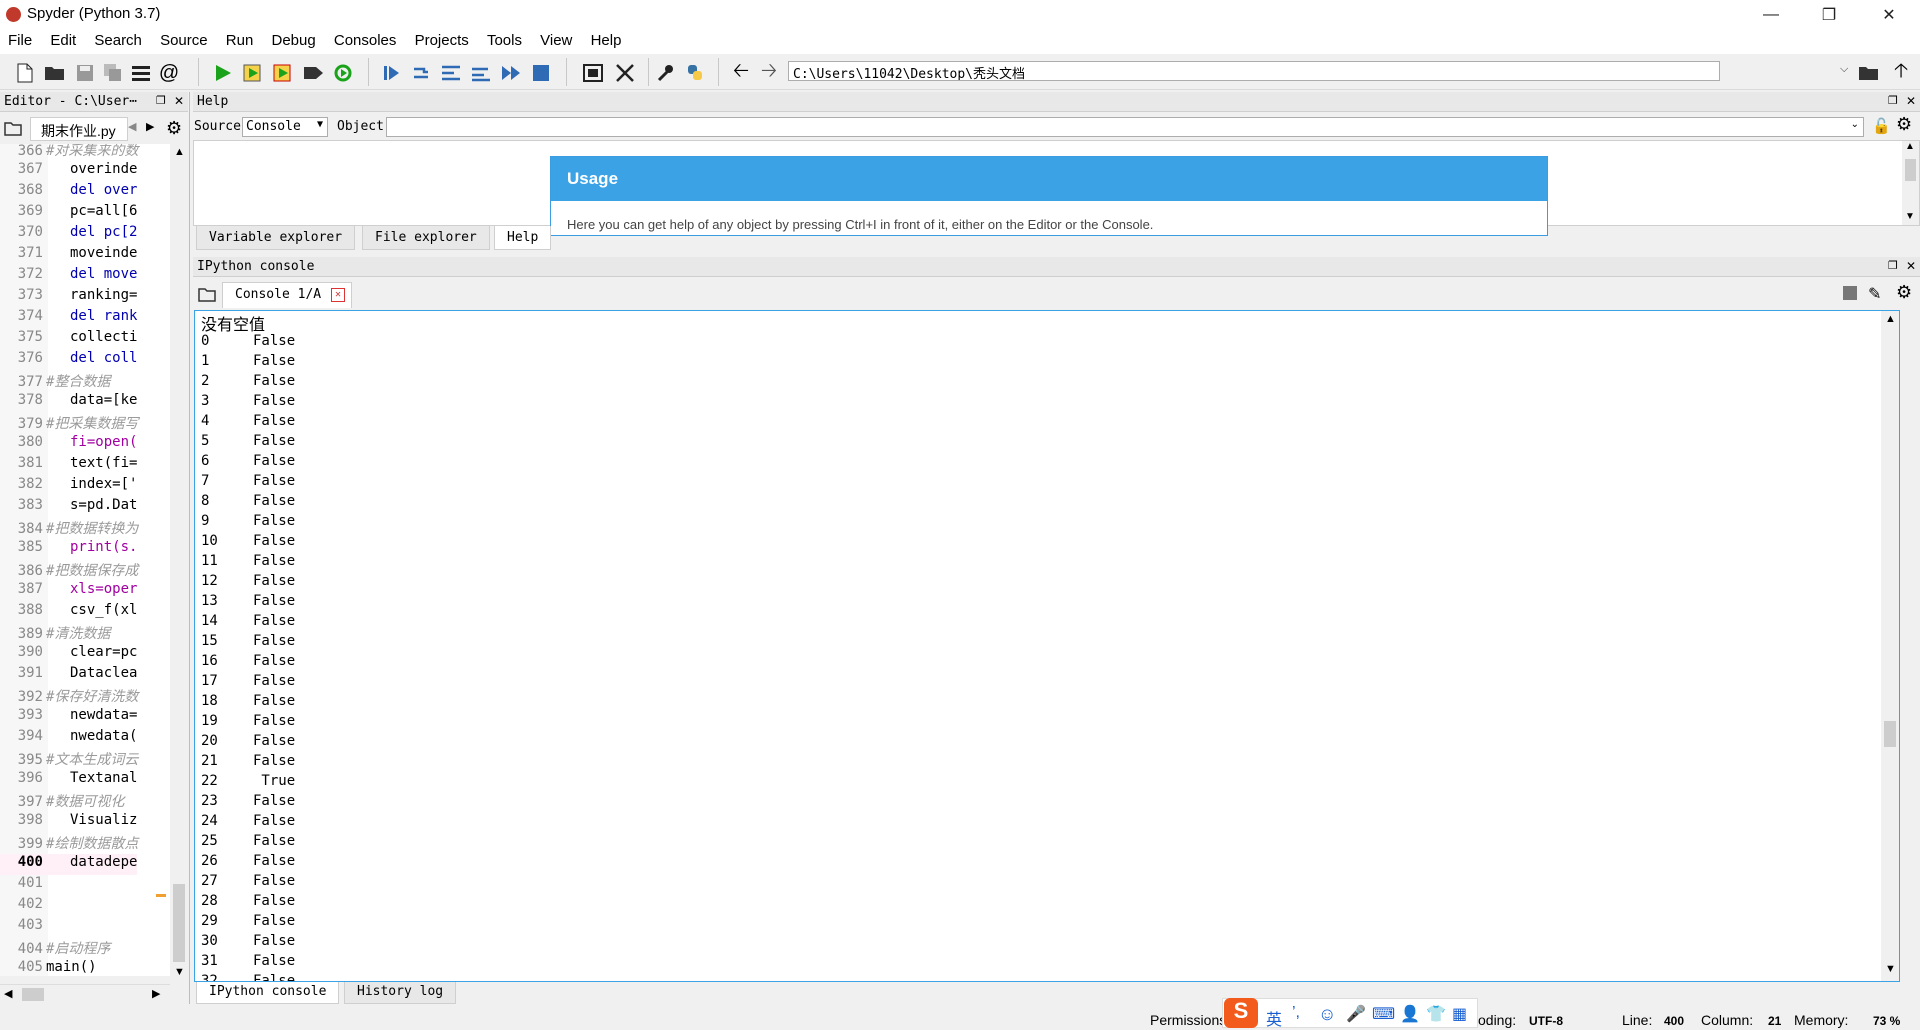  Describe the element at coordinates (1850, 293) in the screenshot. I see `interrupt-kernel-icon` at that location.